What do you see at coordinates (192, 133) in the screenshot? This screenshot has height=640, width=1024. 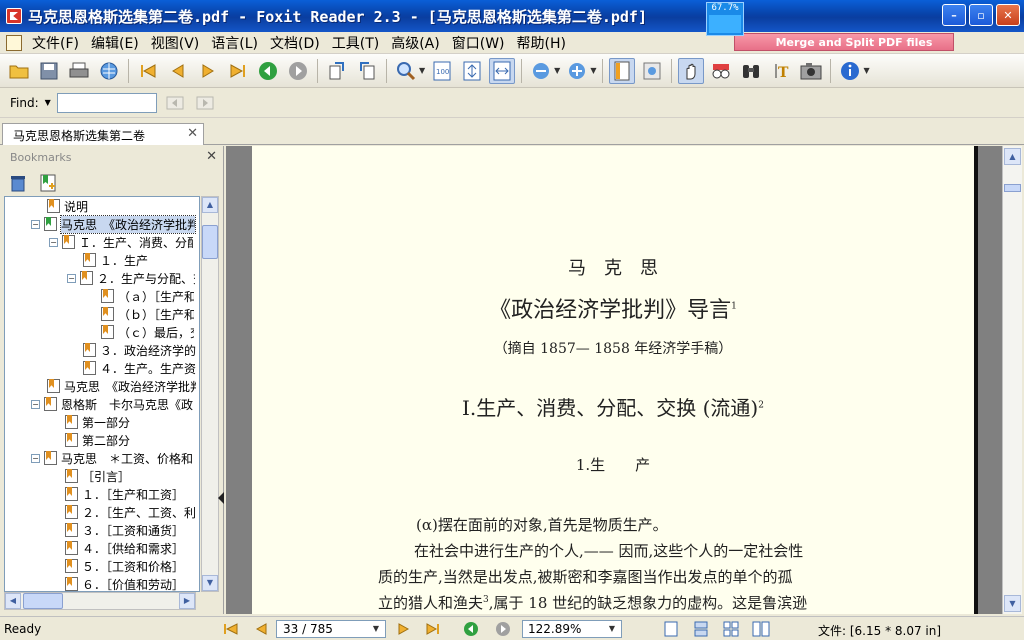 I see `close-tab-icon: ✕` at bounding box center [192, 133].